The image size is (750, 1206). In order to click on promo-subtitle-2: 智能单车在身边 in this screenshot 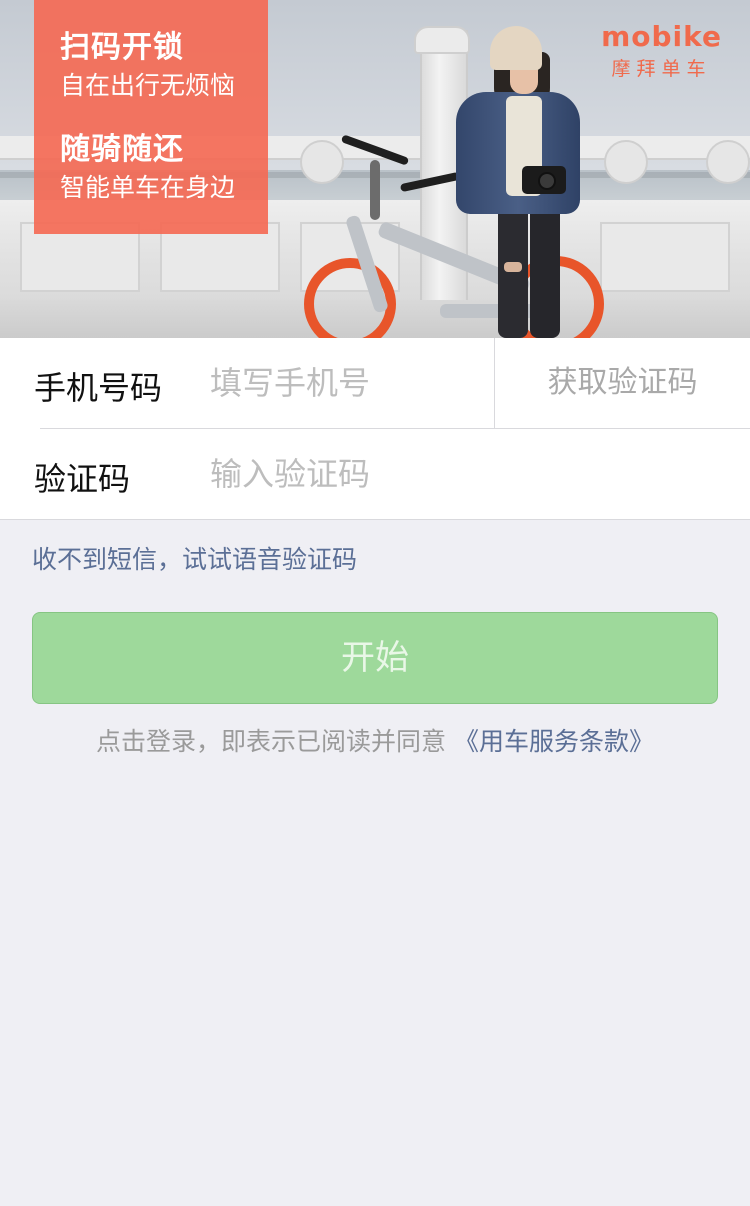, I will do `click(148, 187)`.